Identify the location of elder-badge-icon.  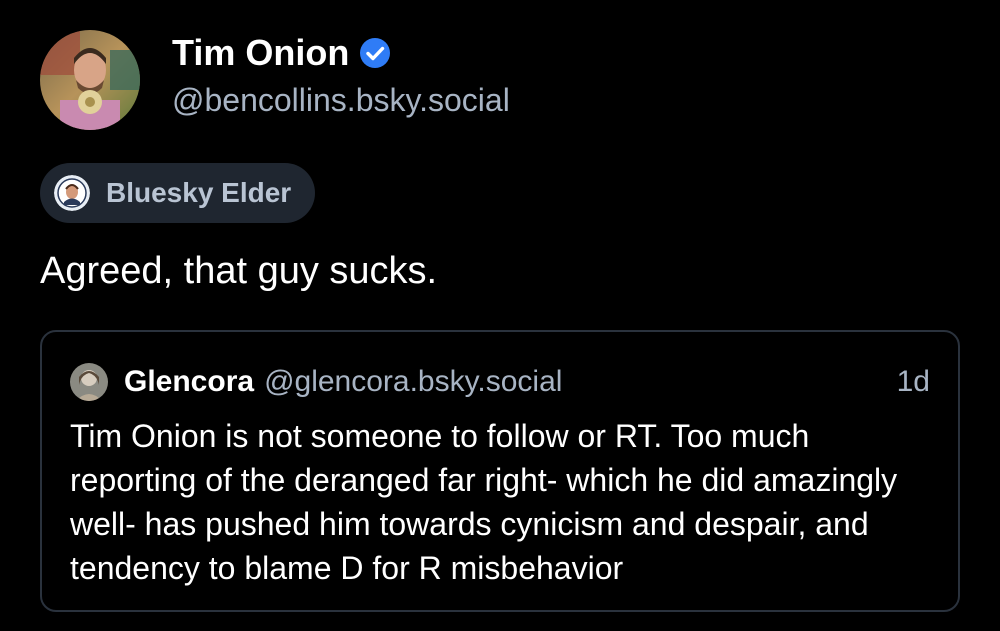
(72, 193).